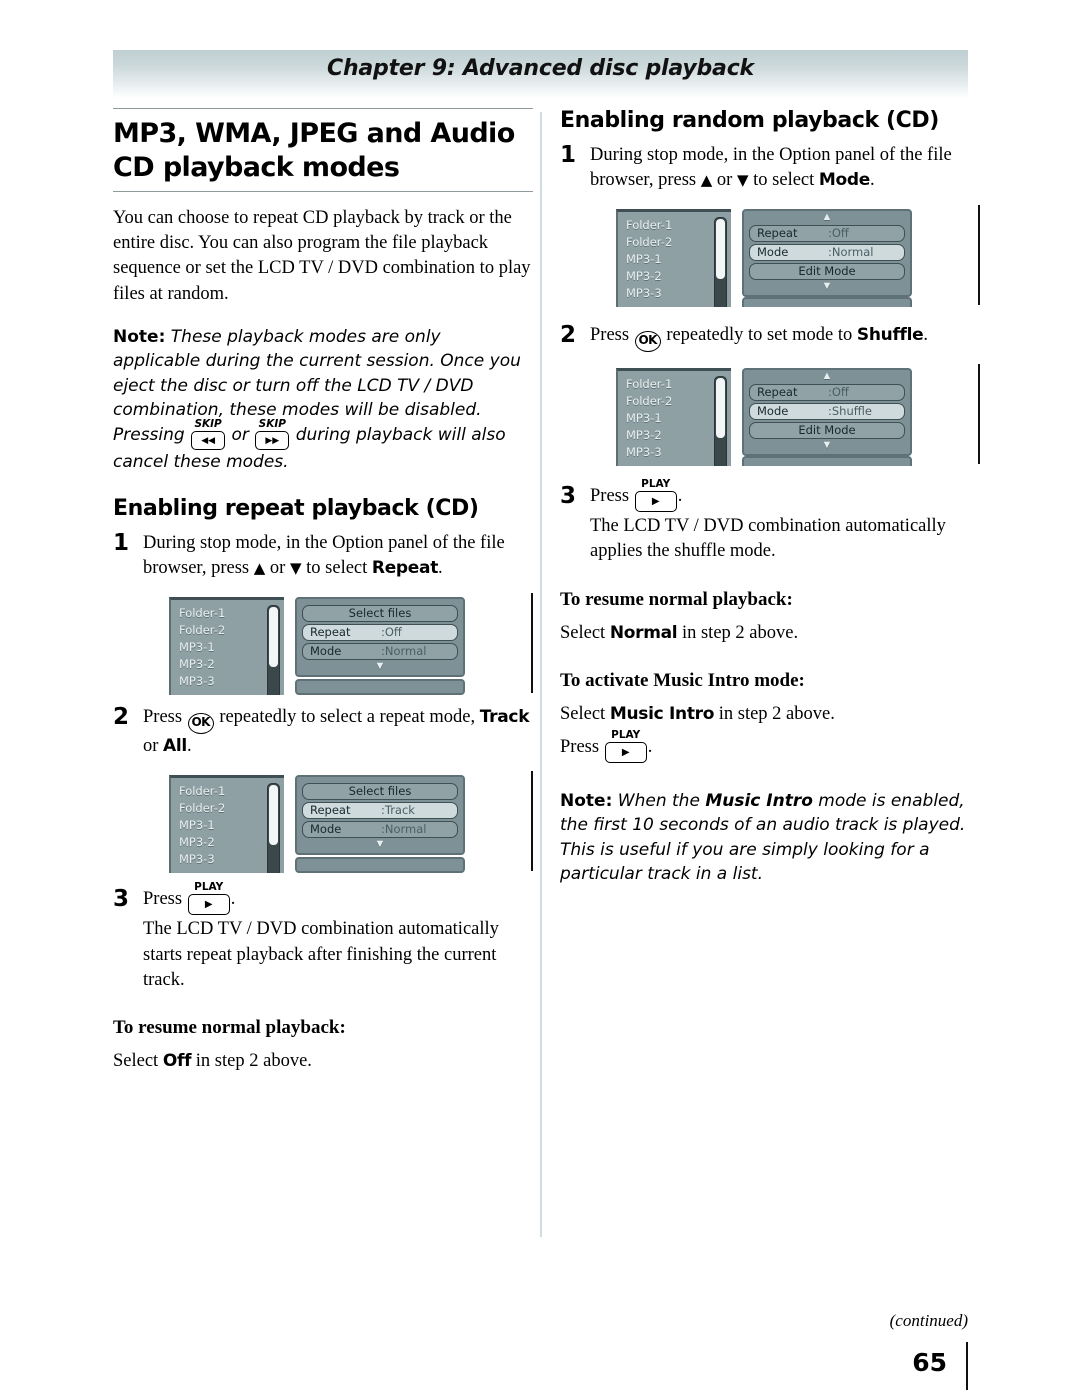  I want to click on mode-row-4: Mode :Shuffle, so click(827, 412).